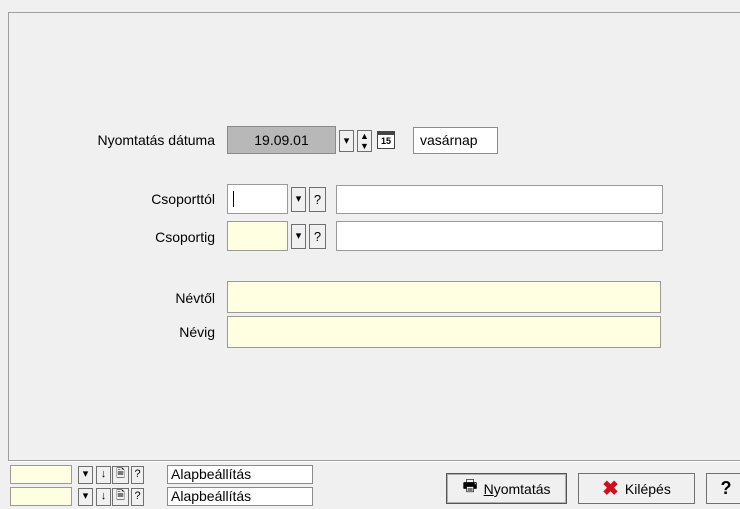 Image resolution: width=740 pixels, height=509 pixels. I want to click on name-from-label: Névtől, so click(195, 298).